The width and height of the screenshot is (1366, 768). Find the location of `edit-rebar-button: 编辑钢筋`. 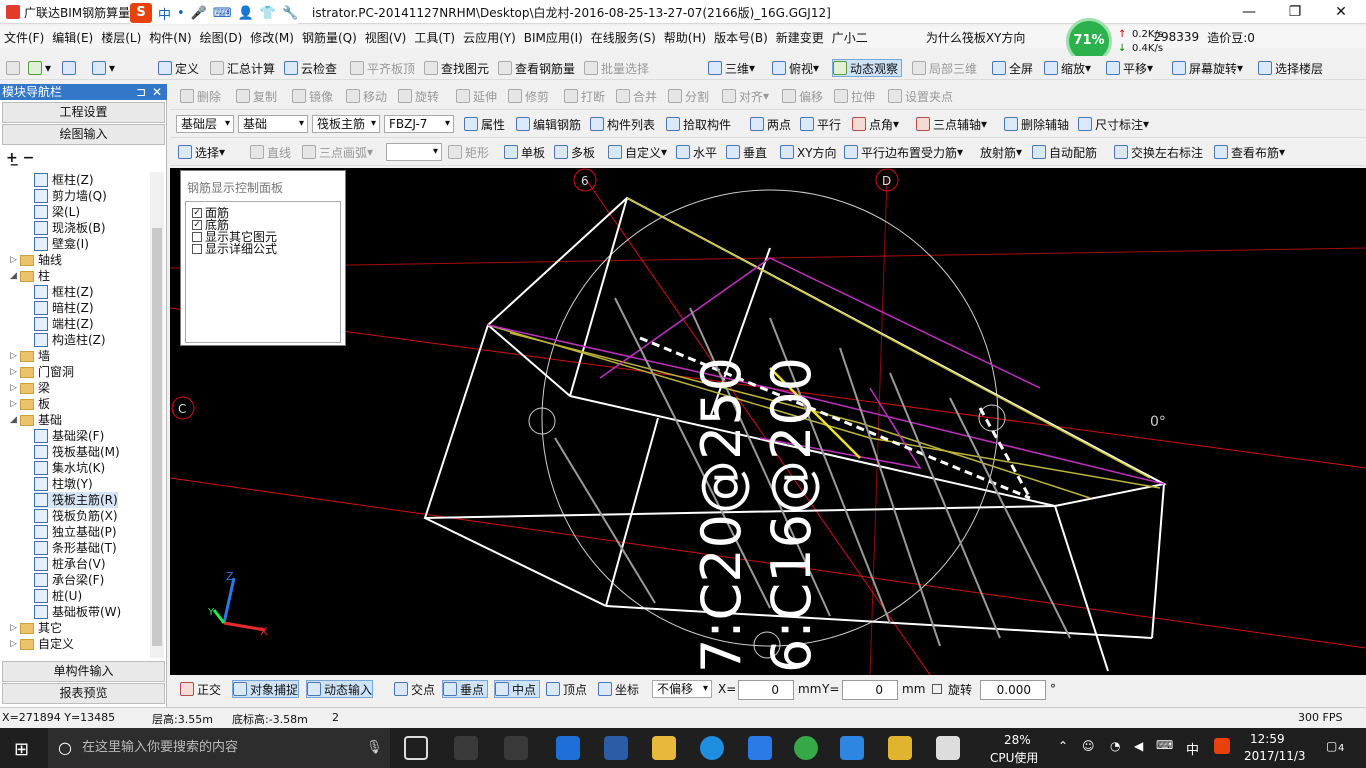

edit-rebar-button: 编辑钢筋 is located at coordinates (548, 124).